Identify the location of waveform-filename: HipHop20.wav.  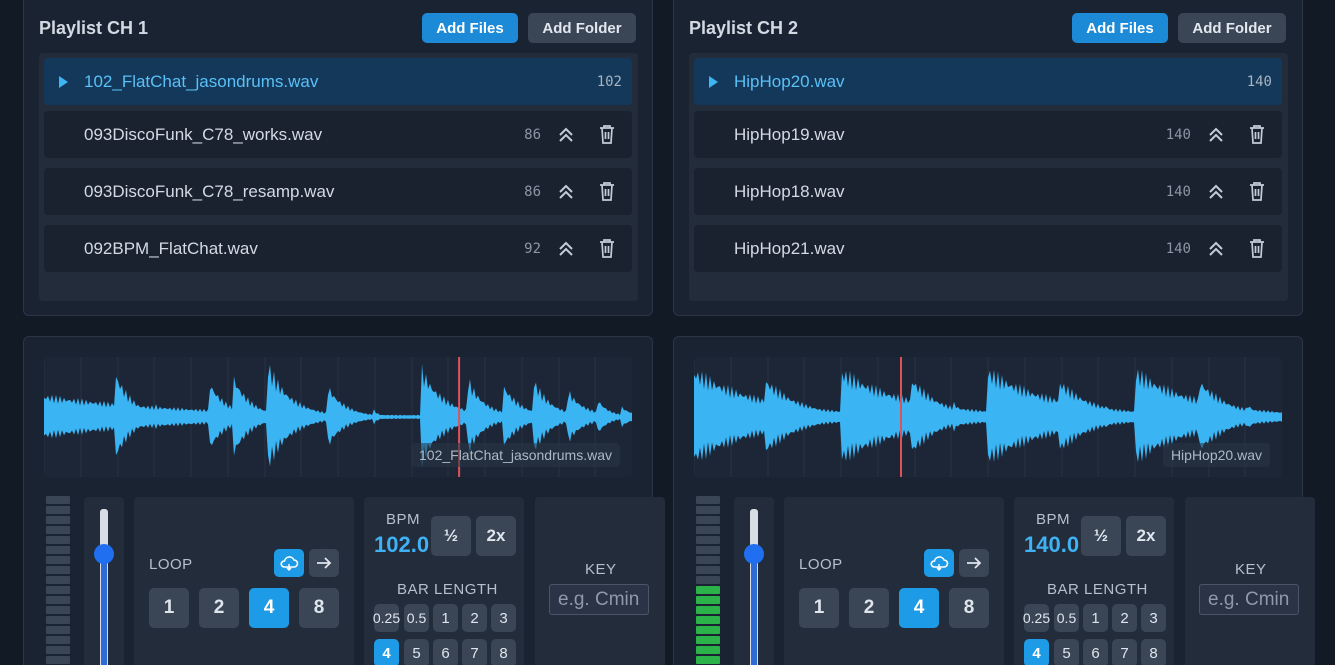
(1216, 455).